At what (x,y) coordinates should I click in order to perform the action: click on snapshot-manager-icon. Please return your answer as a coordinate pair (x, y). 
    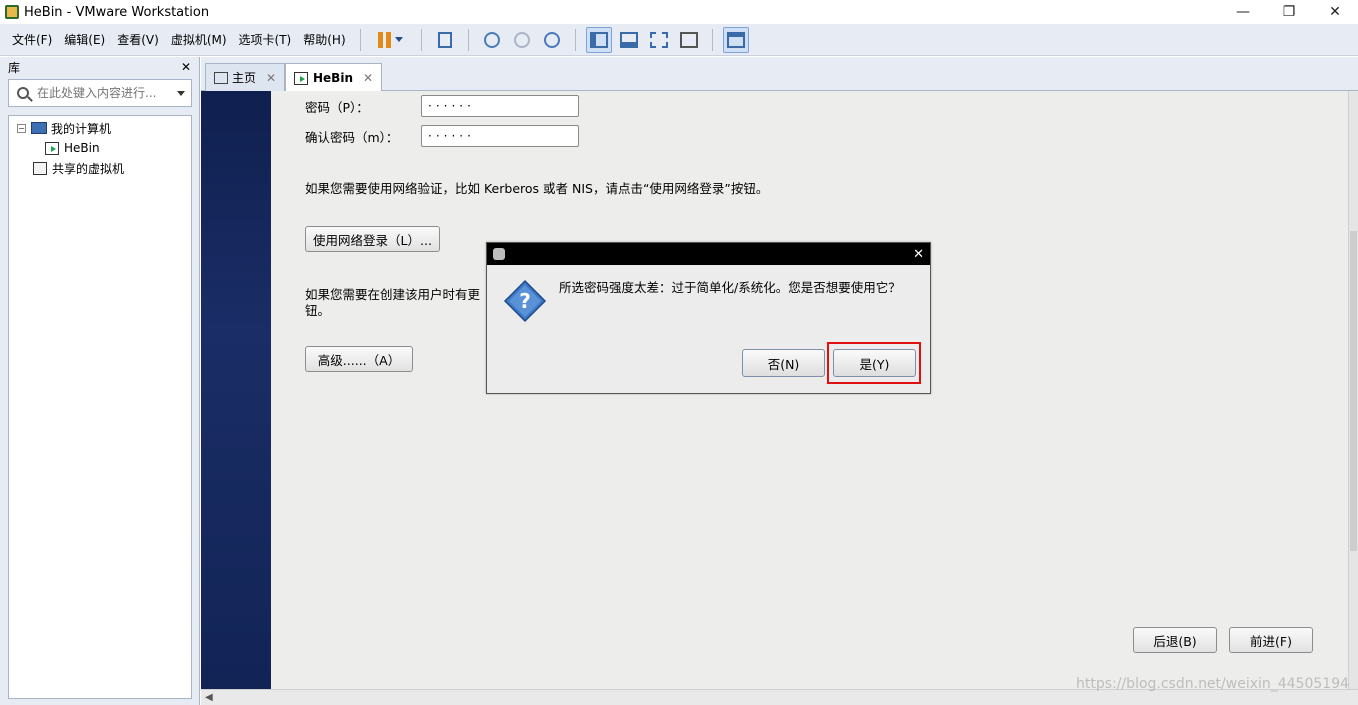
    Looking at the image, I should click on (551, 39).